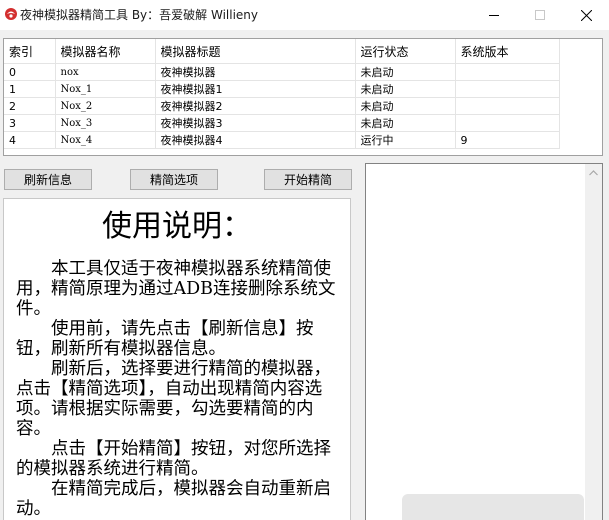  What do you see at coordinates (105, 140) in the screenshot?
I see `cell-name: Nox_4` at bounding box center [105, 140].